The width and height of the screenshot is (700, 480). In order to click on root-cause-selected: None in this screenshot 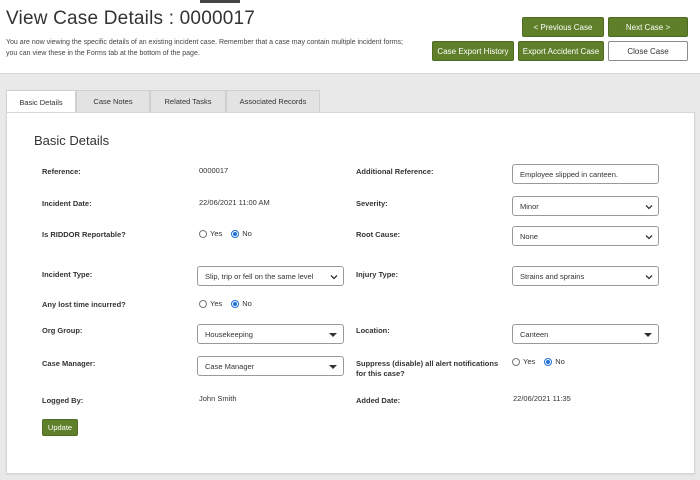, I will do `click(529, 236)`.